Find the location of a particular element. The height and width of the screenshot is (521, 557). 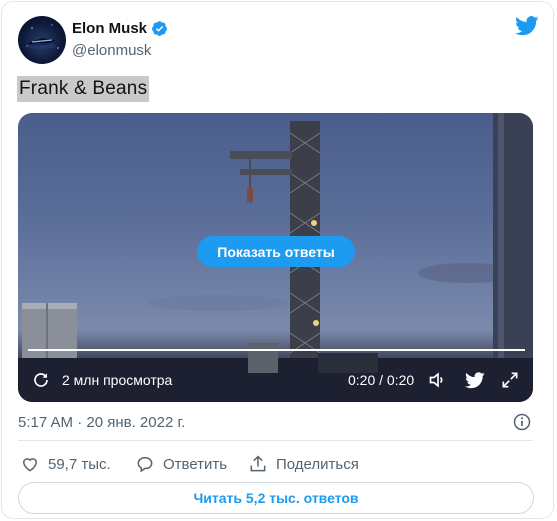

share-action: Поделиться is located at coordinates (303, 464).